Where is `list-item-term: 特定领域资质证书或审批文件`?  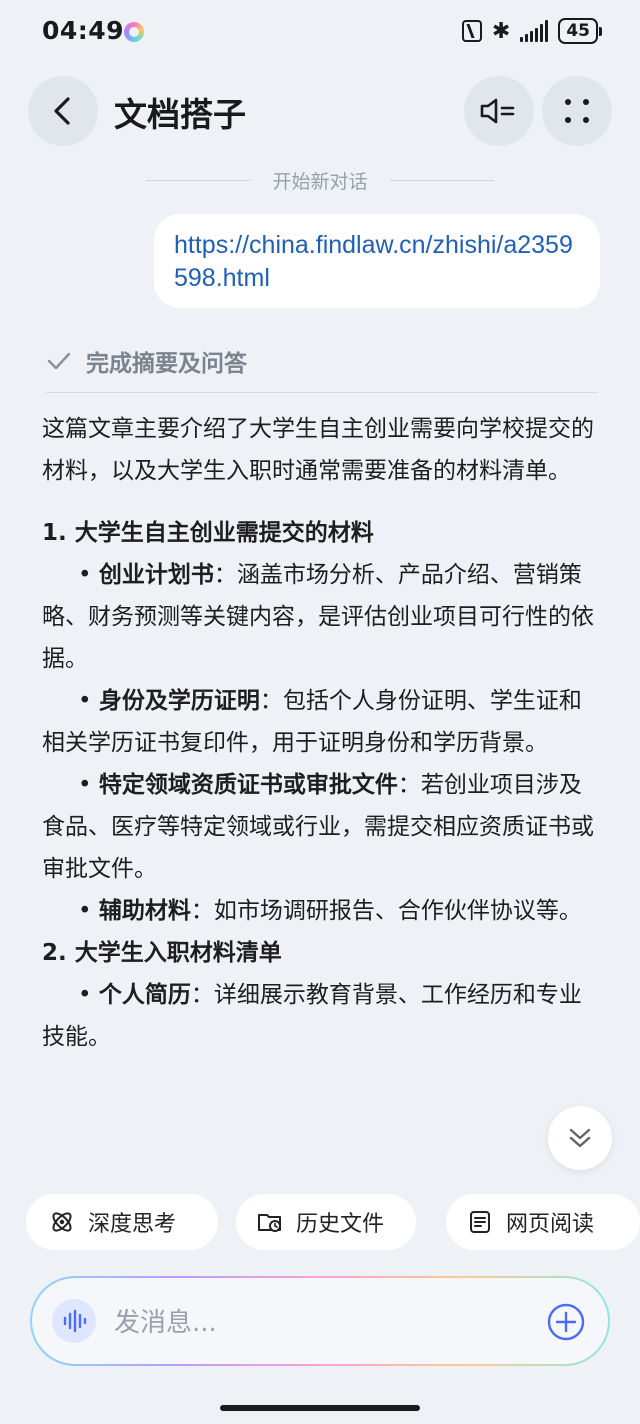 list-item-term: 特定领域资质证书或审批文件 is located at coordinates (248, 785).